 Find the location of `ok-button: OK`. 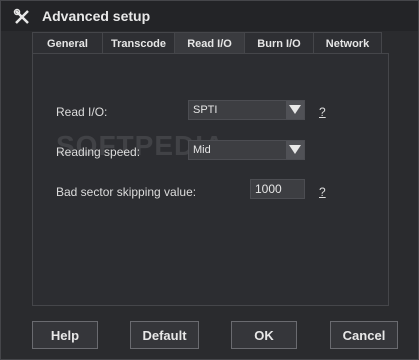

ok-button: OK is located at coordinates (264, 335).